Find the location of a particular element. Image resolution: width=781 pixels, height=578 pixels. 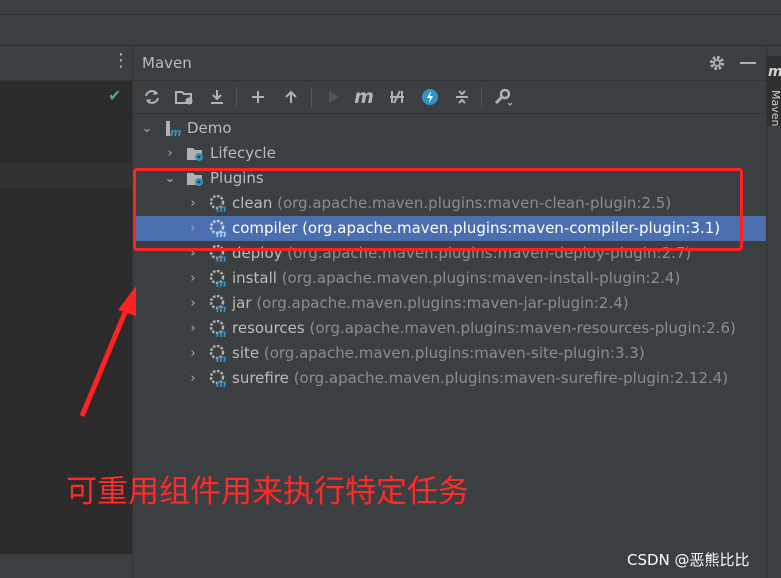

maven-header: Maven is located at coordinates (449, 63).